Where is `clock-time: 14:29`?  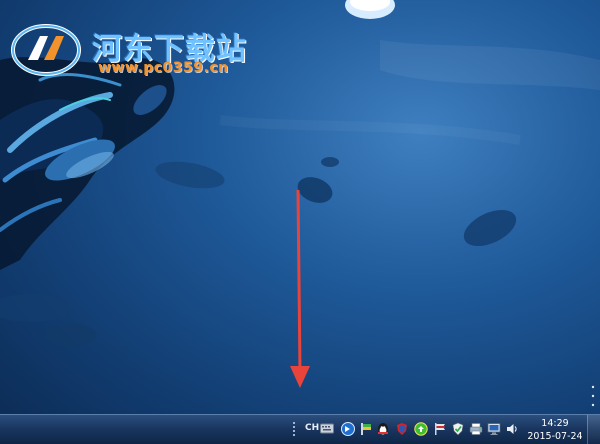
clock-time: 14:29 is located at coordinates (555, 423).